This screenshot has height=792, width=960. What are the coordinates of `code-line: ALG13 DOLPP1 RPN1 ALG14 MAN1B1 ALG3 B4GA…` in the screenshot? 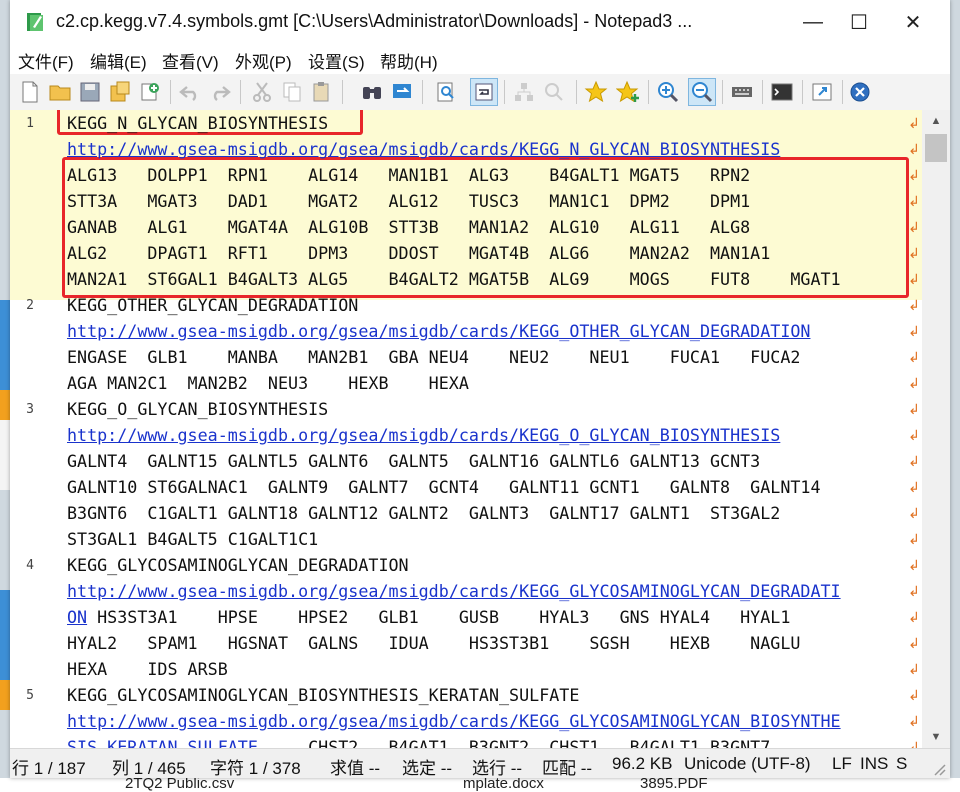 It's located at (408, 175).